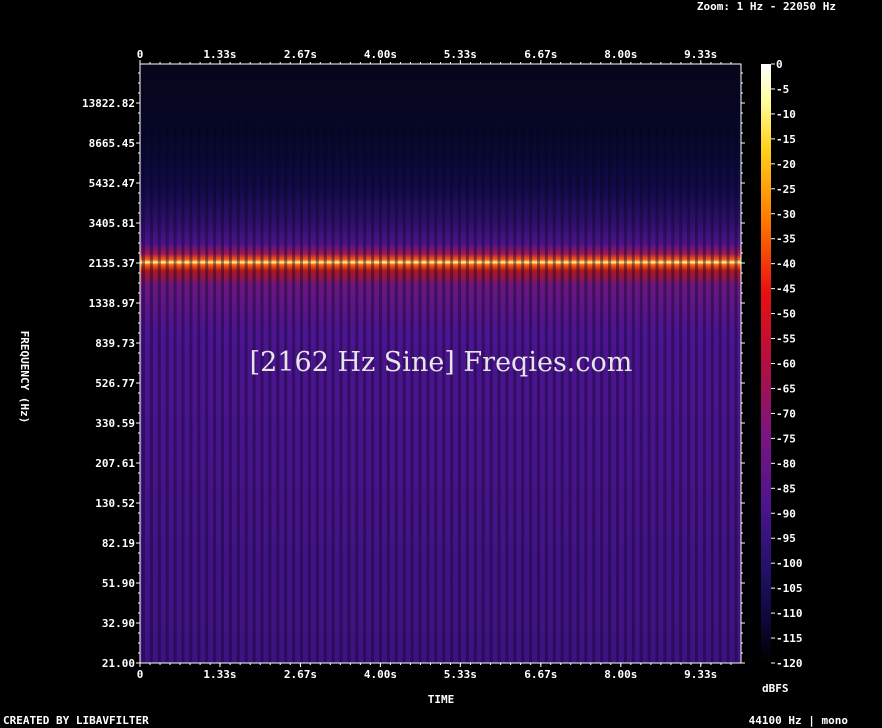 The height and width of the screenshot is (728, 882). What do you see at coordinates (786, 239) in the screenshot?
I see `colorbar-tick-label: -35` at bounding box center [786, 239].